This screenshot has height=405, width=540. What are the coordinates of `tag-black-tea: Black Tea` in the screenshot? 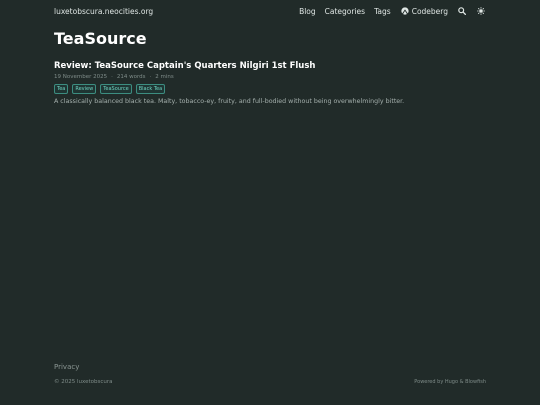 It's located at (150, 89).